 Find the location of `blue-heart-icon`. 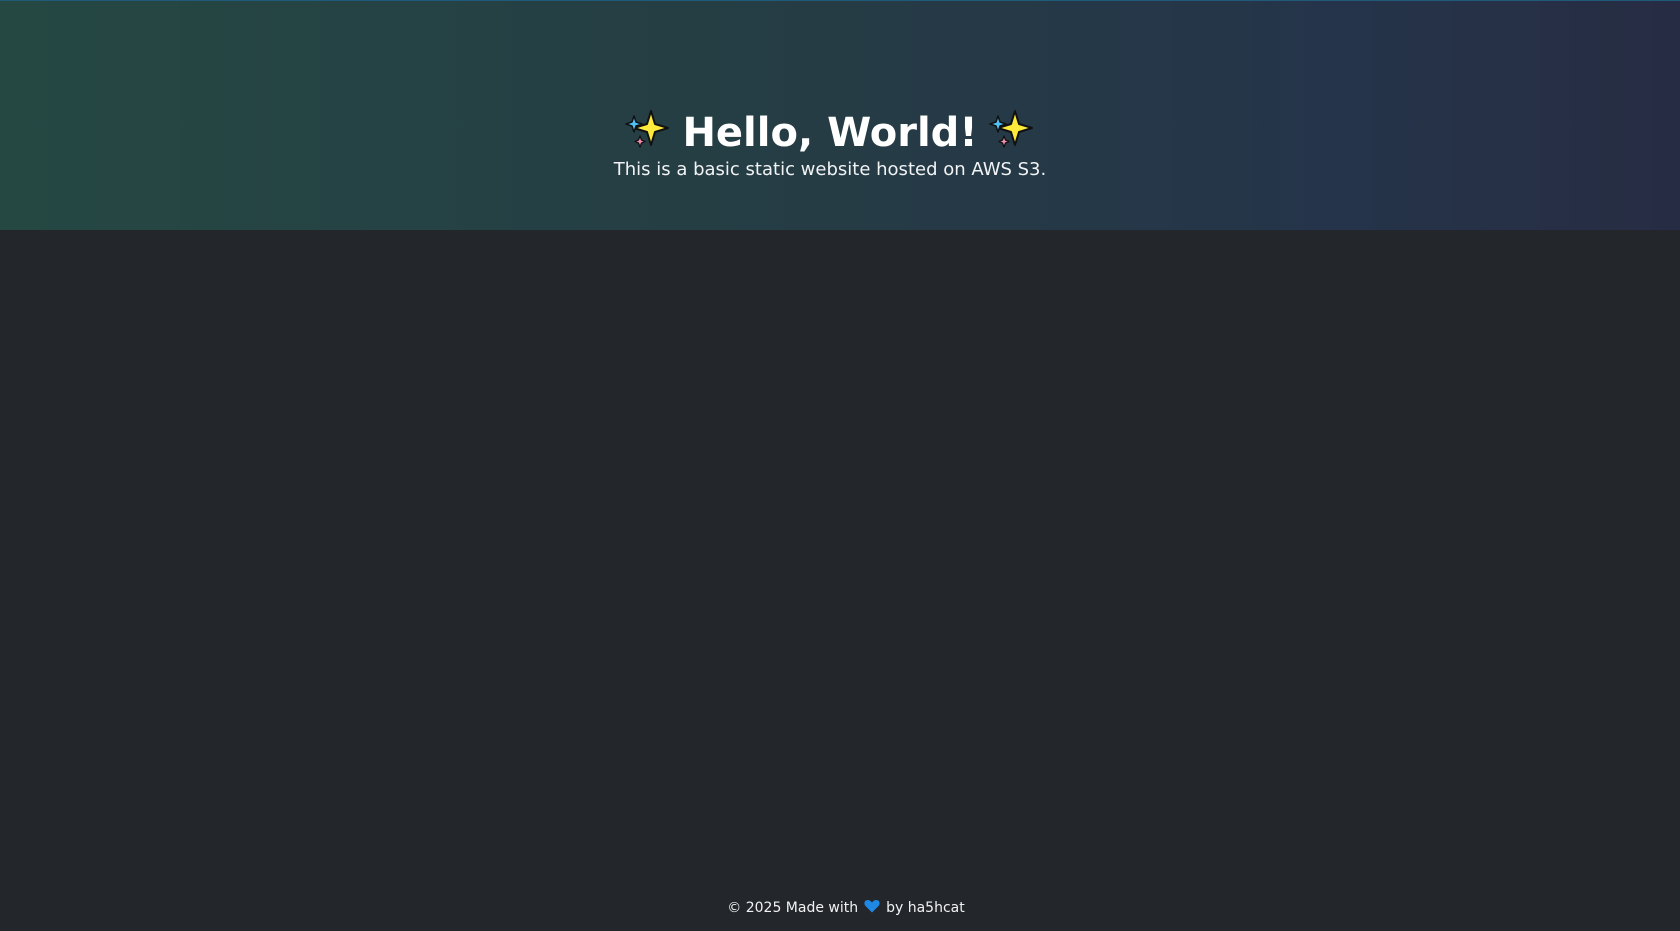

blue-heart-icon is located at coordinates (872, 905).